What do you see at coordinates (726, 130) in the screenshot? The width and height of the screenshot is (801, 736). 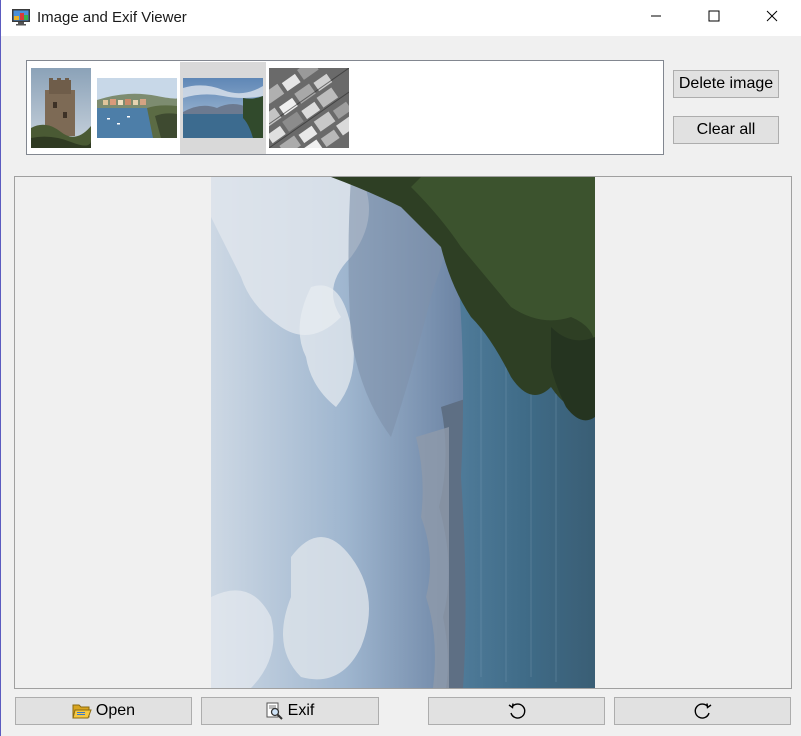 I see `clear-all-button: Clear all` at bounding box center [726, 130].